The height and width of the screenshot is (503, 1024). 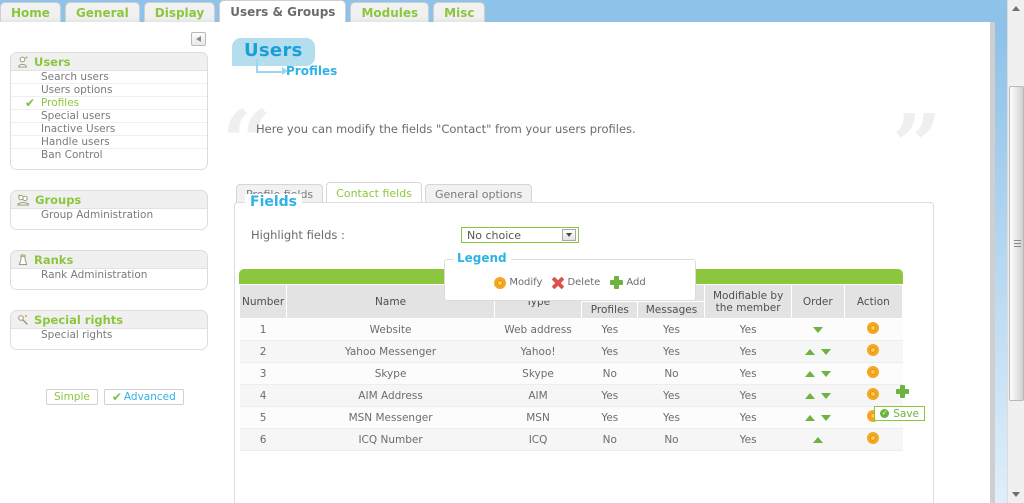 I want to click on sidebar-item-label: Profiles, so click(x=60, y=103).